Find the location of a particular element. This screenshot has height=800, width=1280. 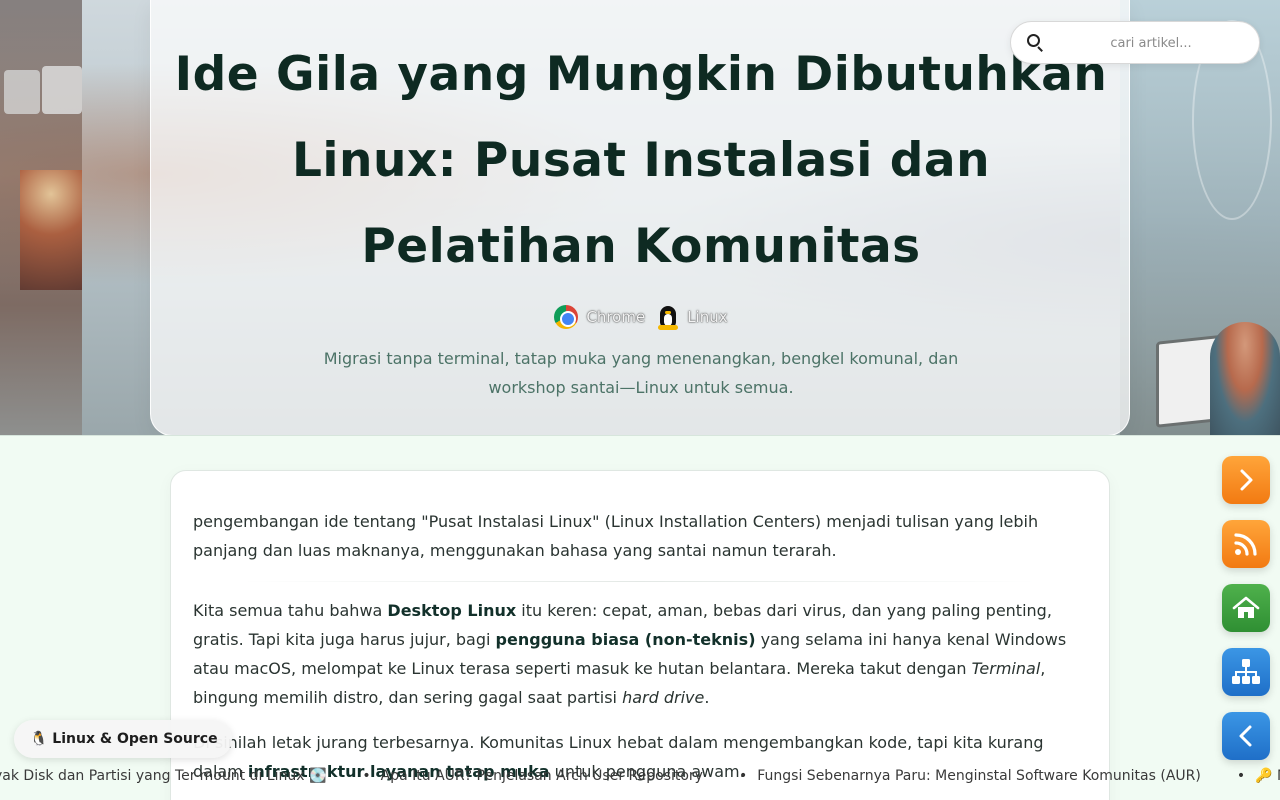

chevron-right-icon is located at coordinates (1246, 480).